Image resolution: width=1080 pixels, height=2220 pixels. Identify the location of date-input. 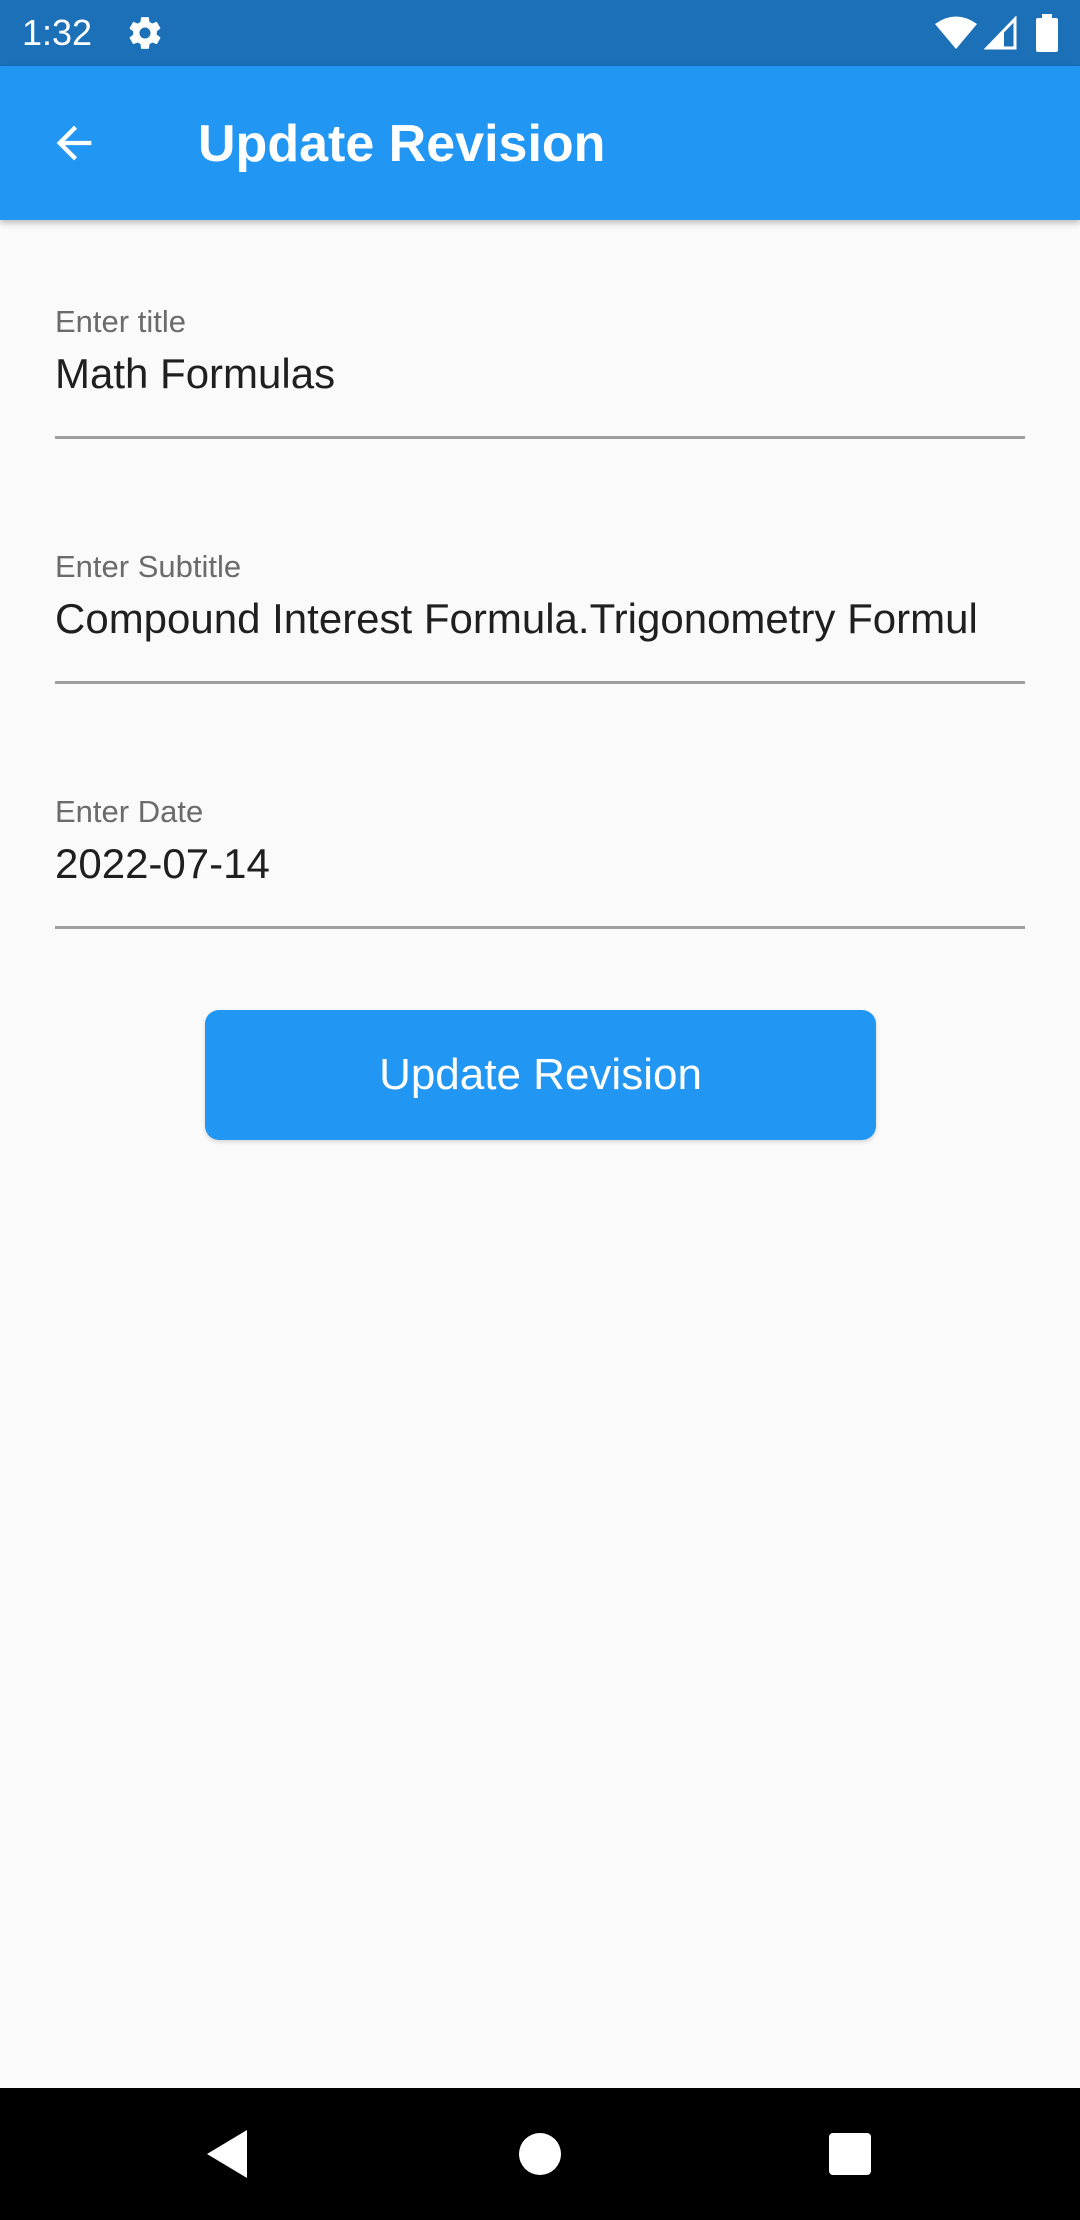
(540, 864).